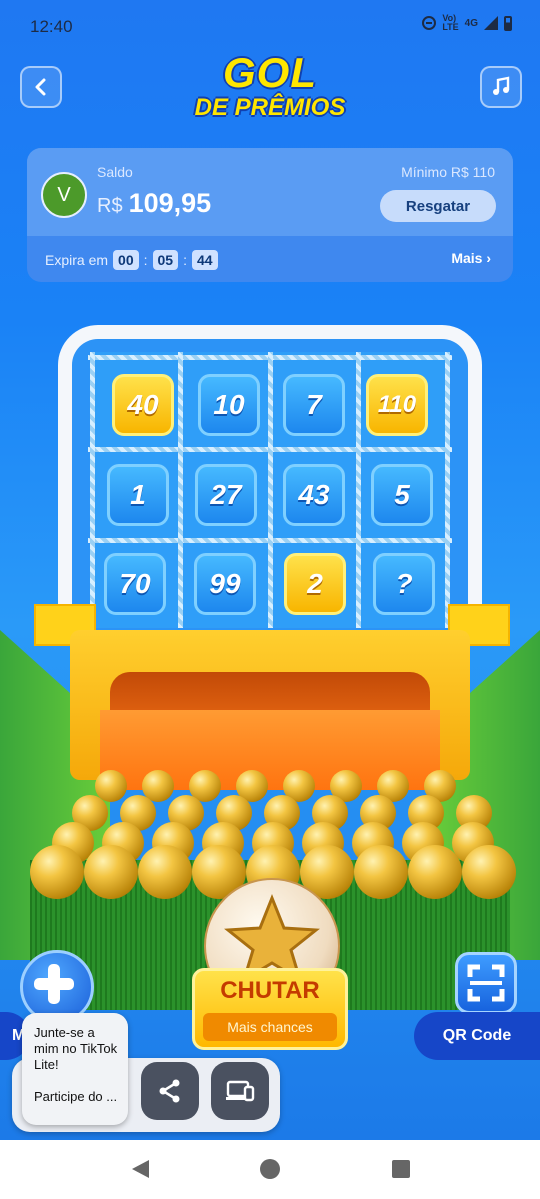 This screenshot has height=1199, width=540. I want to click on battery-icon, so click(508, 23).